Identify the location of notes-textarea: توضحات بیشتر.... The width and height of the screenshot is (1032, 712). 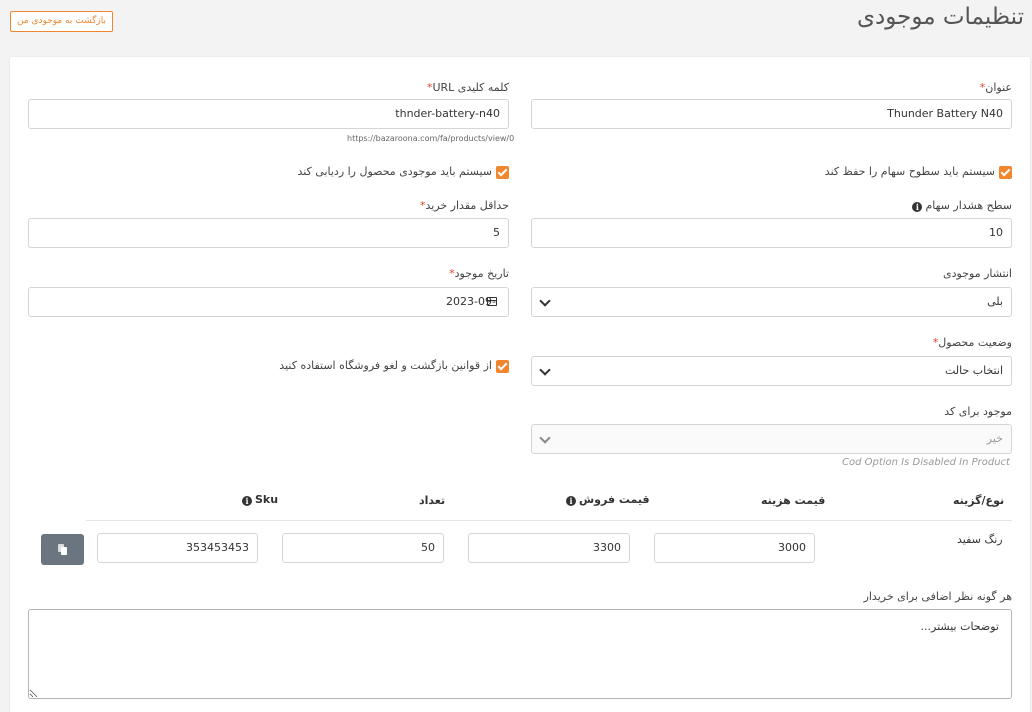
(520, 654).